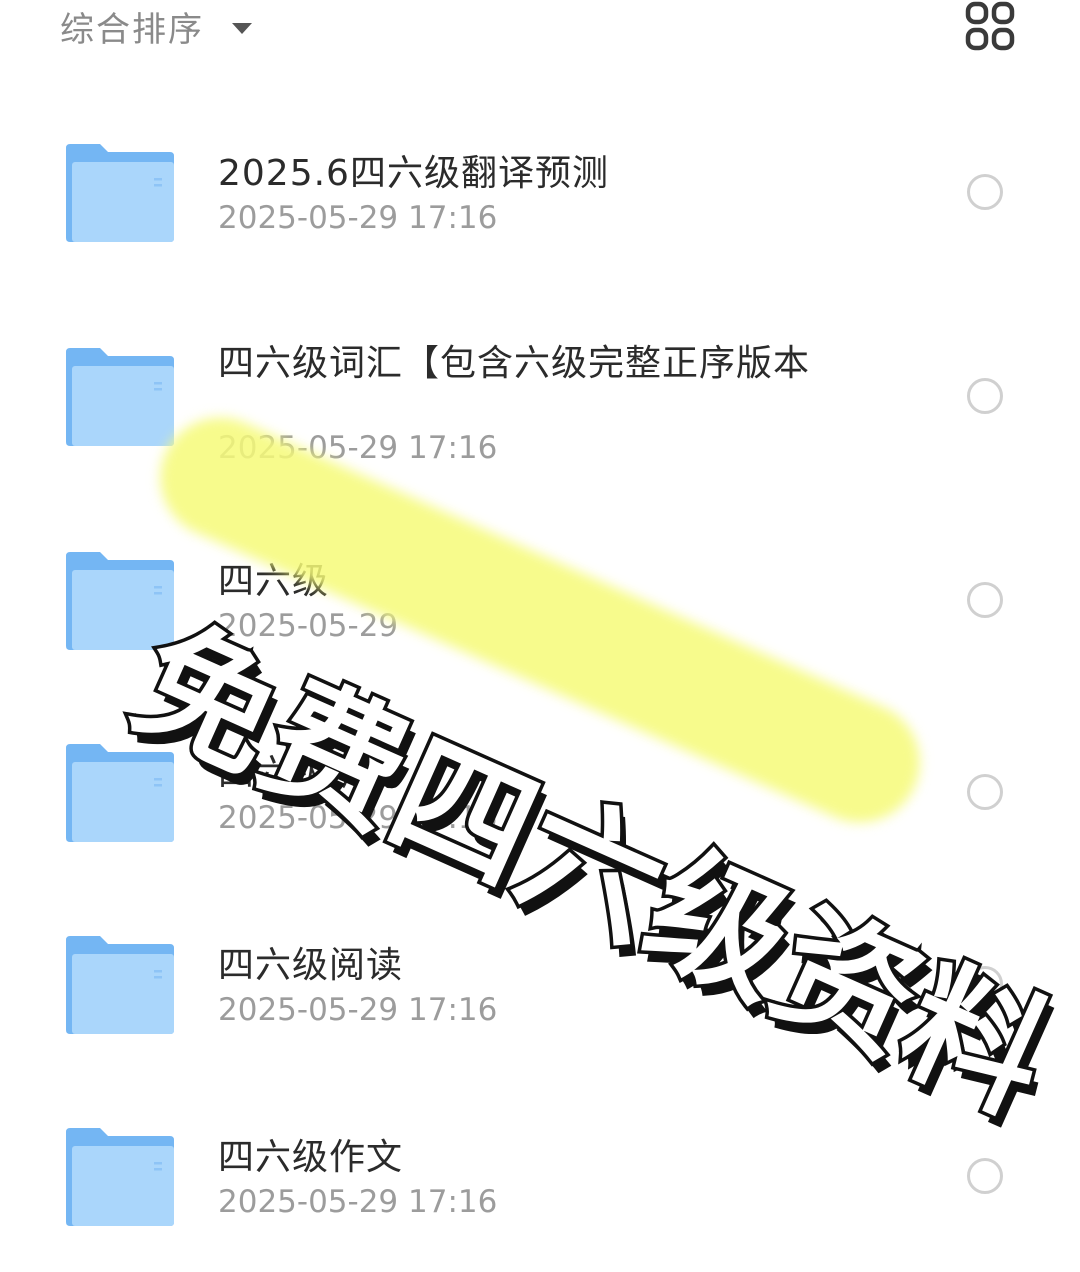  What do you see at coordinates (311, 1157) in the screenshot?
I see `folder-name: 四六级作文` at bounding box center [311, 1157].